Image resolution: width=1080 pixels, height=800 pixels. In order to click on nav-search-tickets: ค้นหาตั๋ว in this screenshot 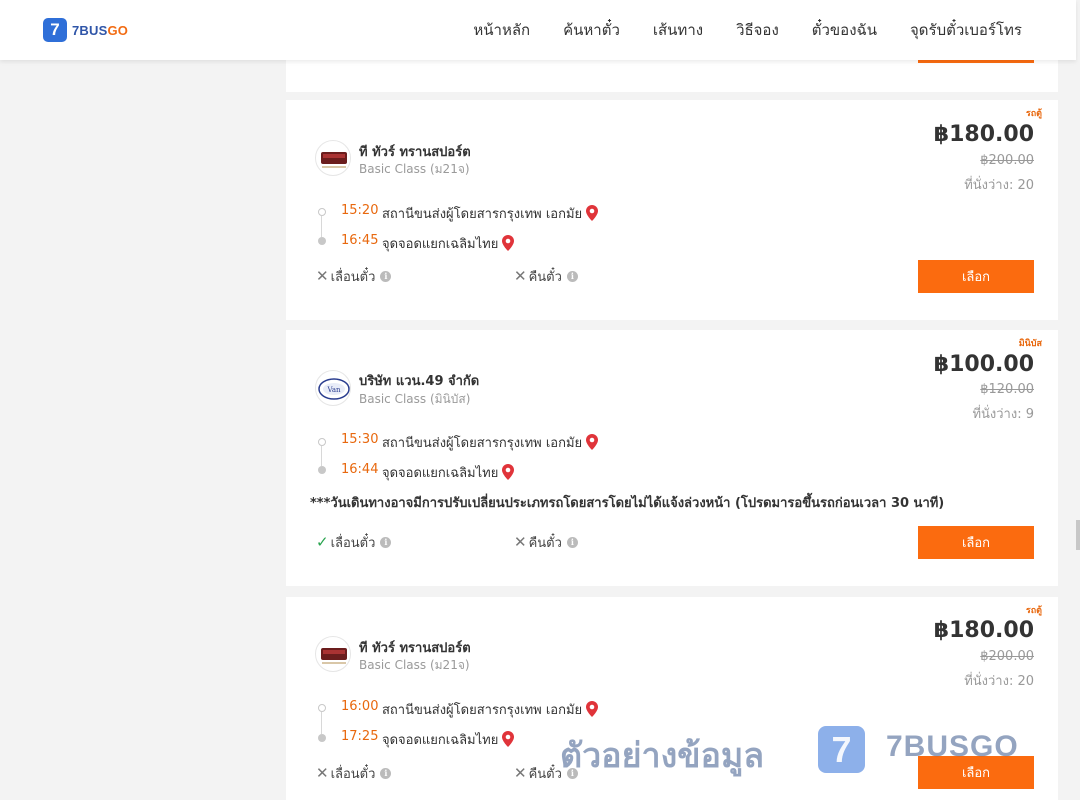, I will do `click(591, 30)`.